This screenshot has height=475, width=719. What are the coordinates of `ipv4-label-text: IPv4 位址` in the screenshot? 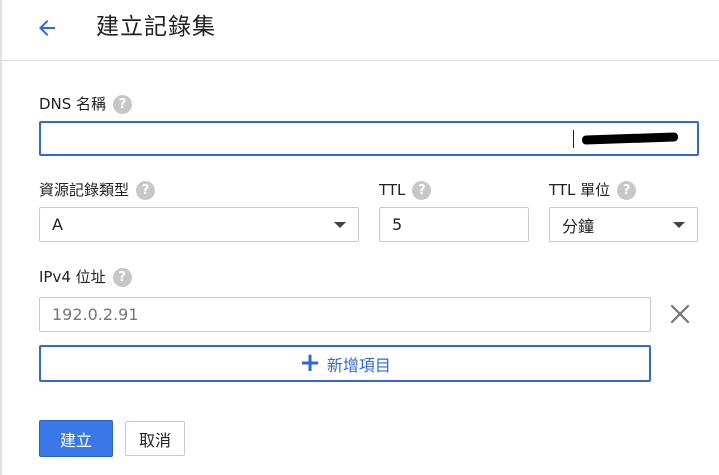 It's located at (72, 277).